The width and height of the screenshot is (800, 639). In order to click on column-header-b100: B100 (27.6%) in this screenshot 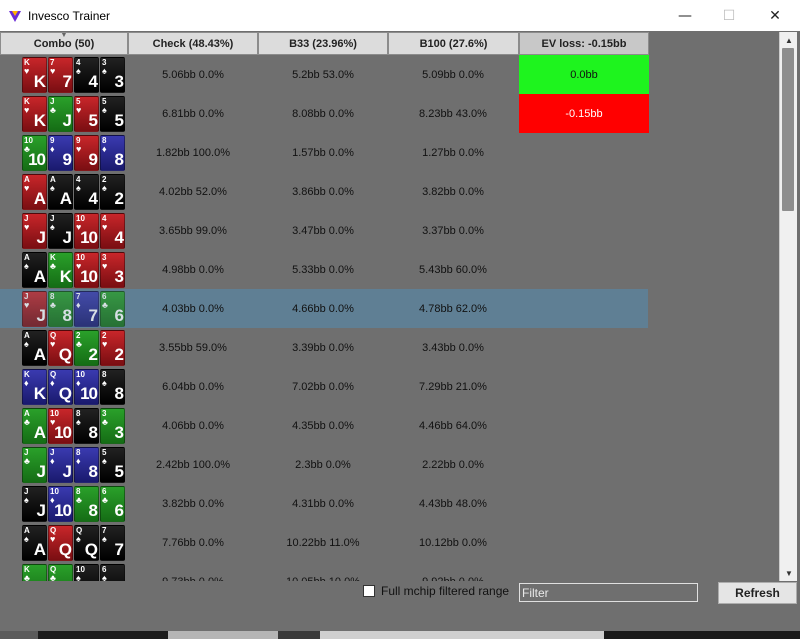, I will do `click(453, 43)`.